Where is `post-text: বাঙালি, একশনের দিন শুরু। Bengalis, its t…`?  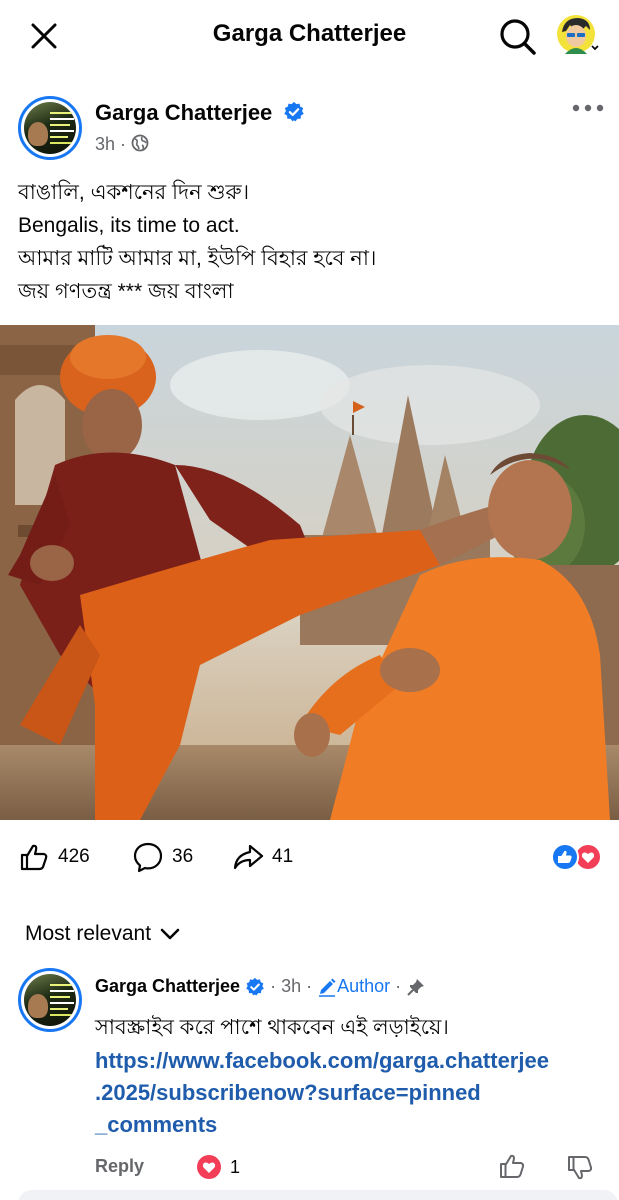
post-text: বাঙালি, একশনের দিন শুরু। Bengalis, its t… is located at coordinates (313, 242).